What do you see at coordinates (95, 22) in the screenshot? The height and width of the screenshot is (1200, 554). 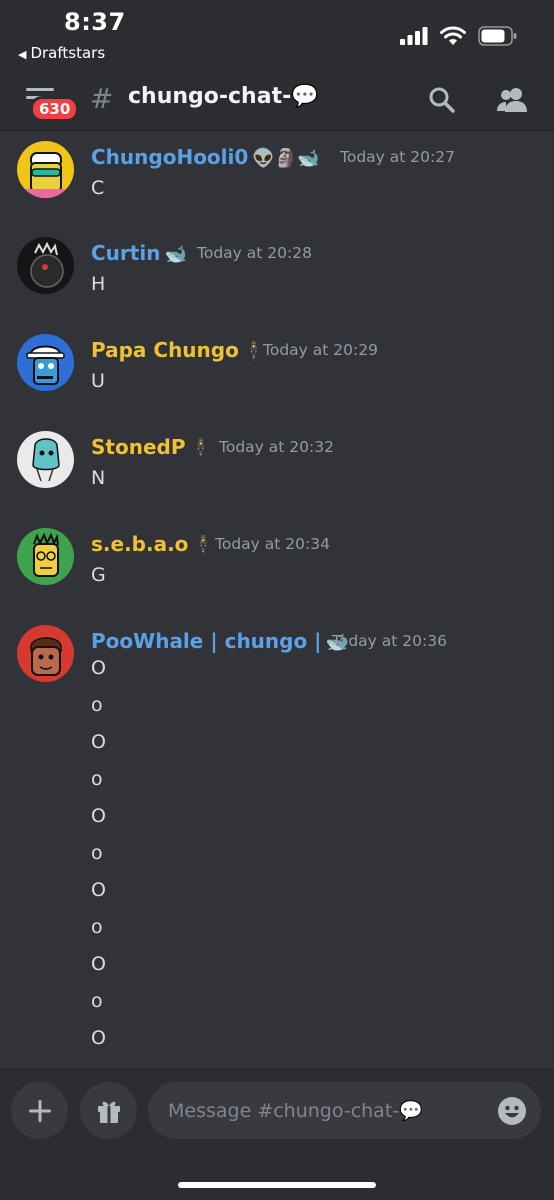 I see `status-time: 8:37` at bounding box center [95, 22].